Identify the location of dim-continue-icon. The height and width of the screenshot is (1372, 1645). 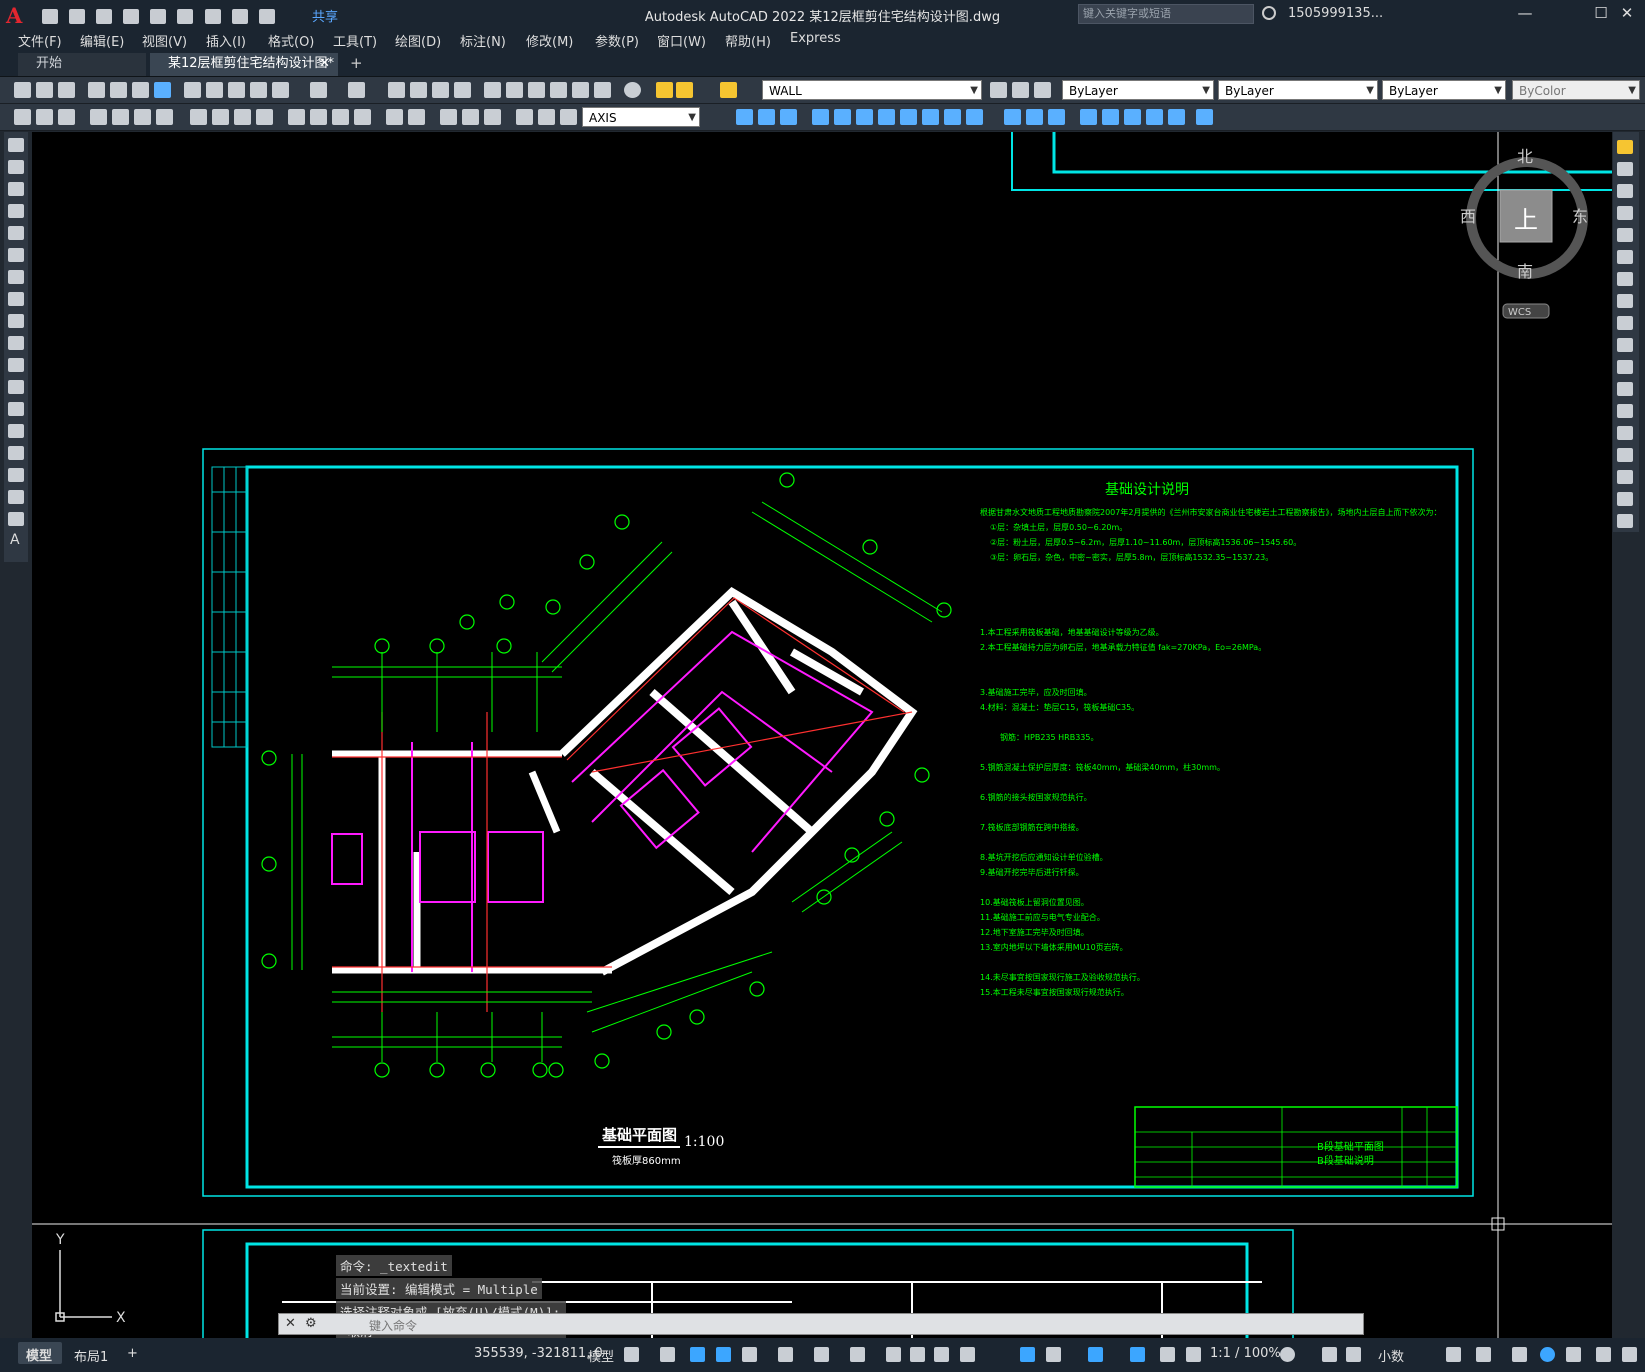
(264, 117).